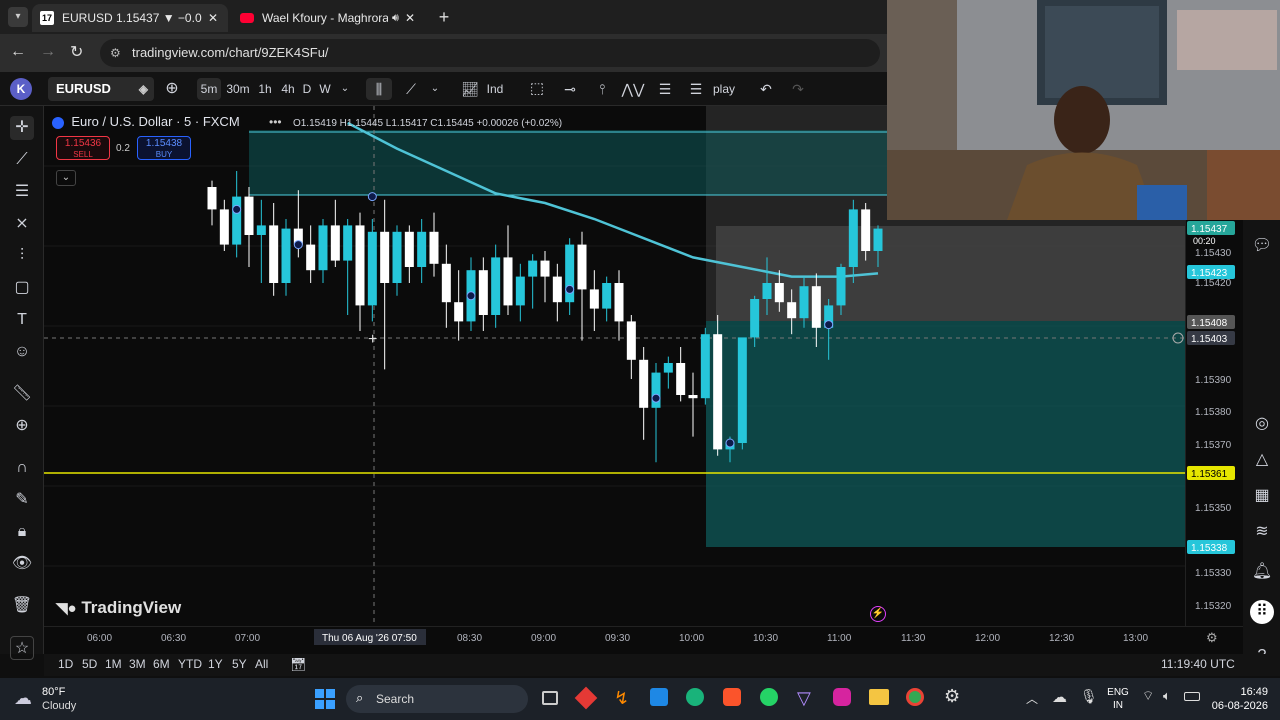 This screenshot has height=720, width=1280. I want to click on collapse-legend-icon: ⌄, so click(66, 178).